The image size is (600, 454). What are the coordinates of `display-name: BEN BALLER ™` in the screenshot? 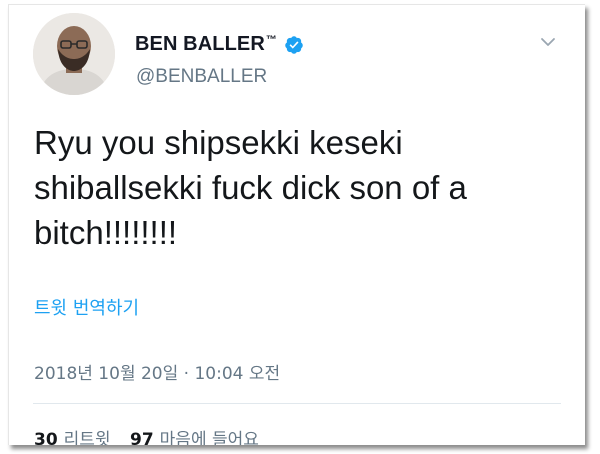 It's located at (219, 44).